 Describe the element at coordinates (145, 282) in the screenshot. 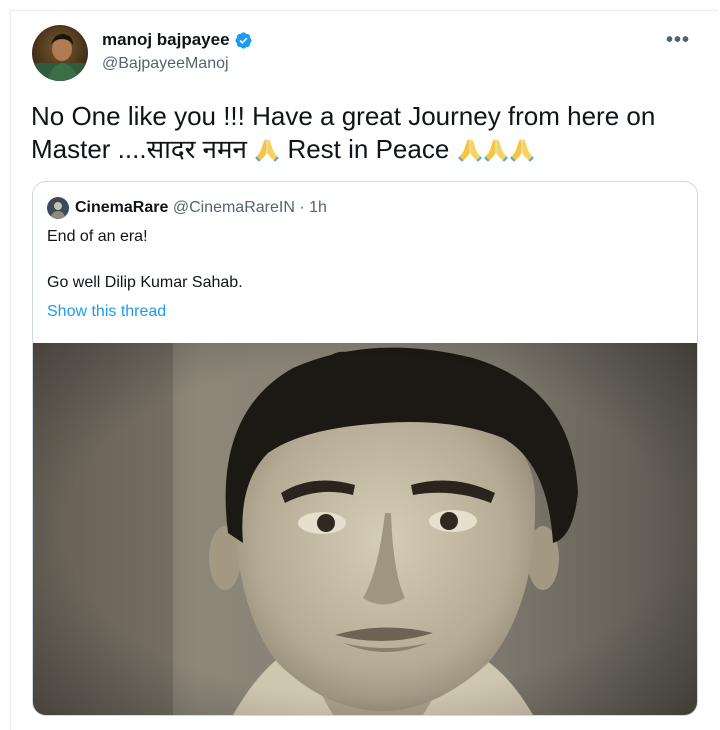

I see `quoted-text-line2: Go well Dilip Kumar Sahab.` at that location.